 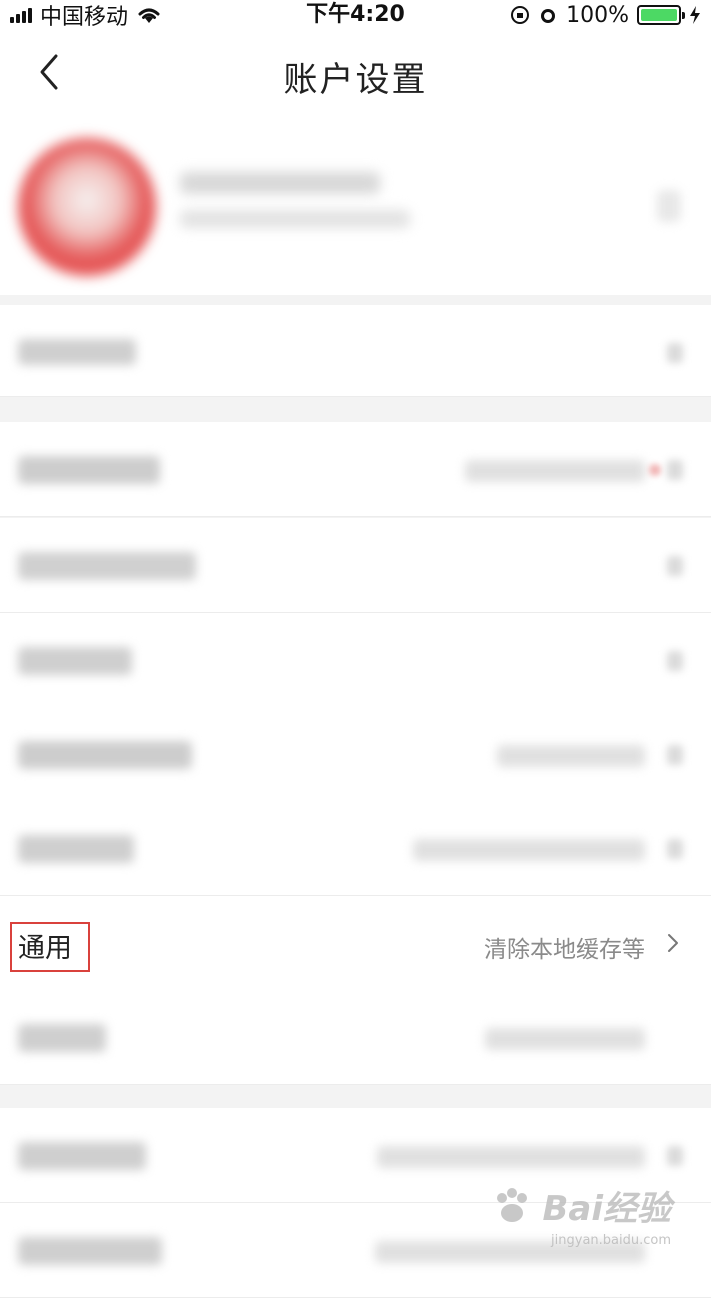 What do you see at coordinates (606, 1205) in the screenshot?
I see `watermark-text: Bai经验` at bounding box center [606, 1205].